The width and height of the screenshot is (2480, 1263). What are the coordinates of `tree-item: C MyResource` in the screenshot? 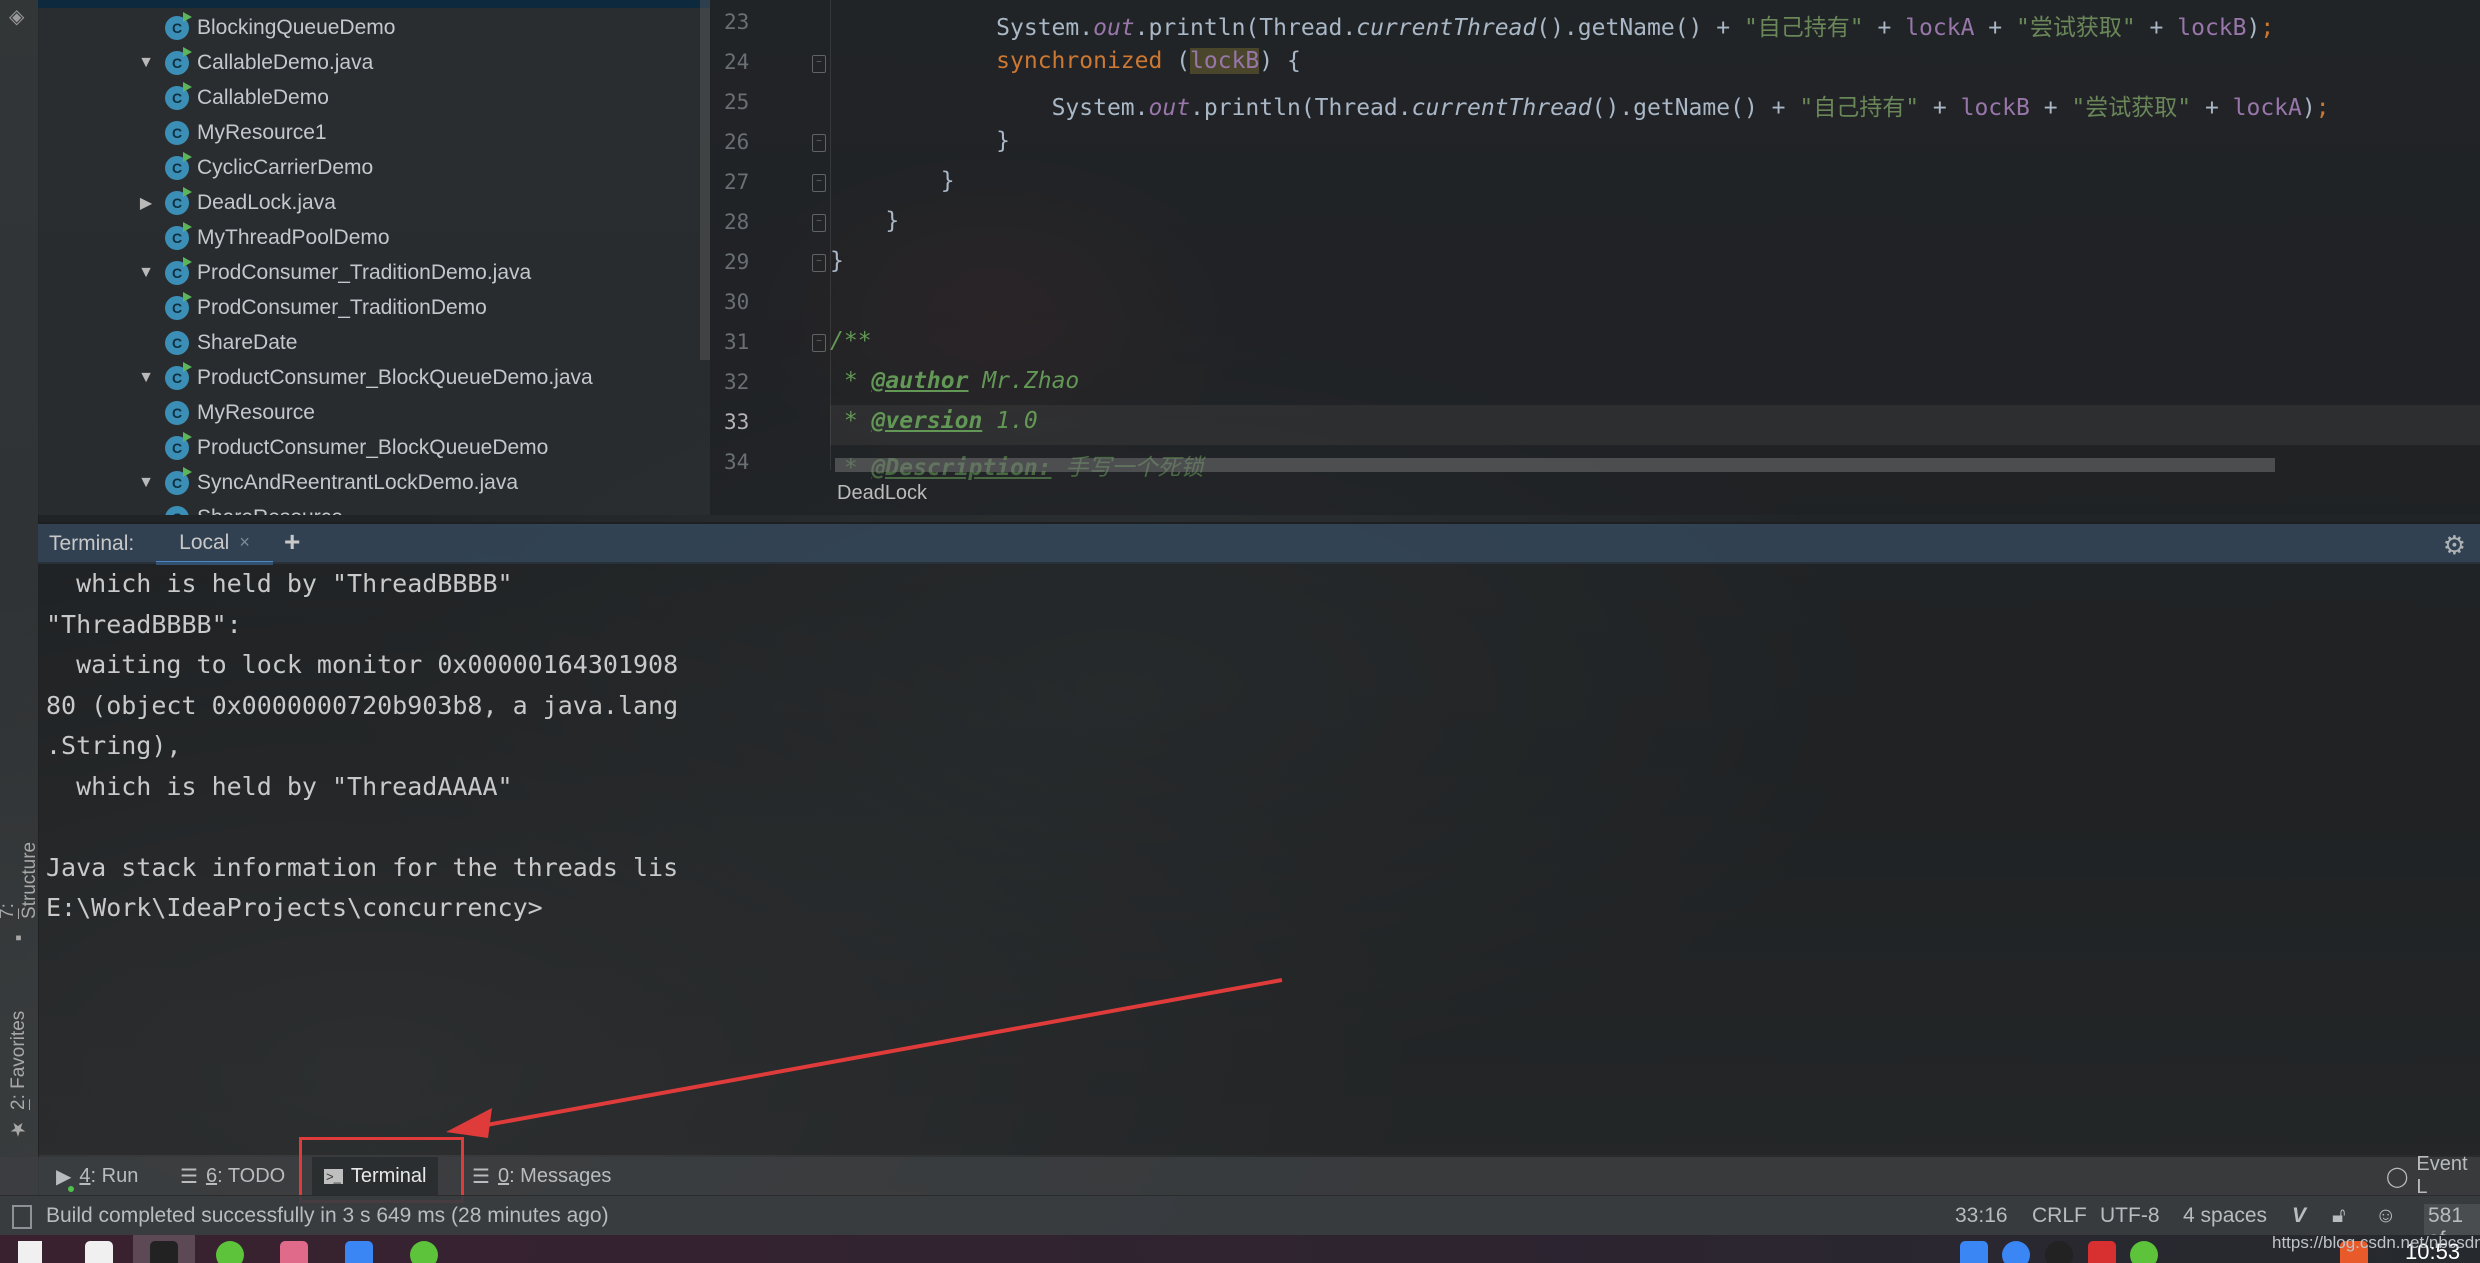 It's located at (240, 412).